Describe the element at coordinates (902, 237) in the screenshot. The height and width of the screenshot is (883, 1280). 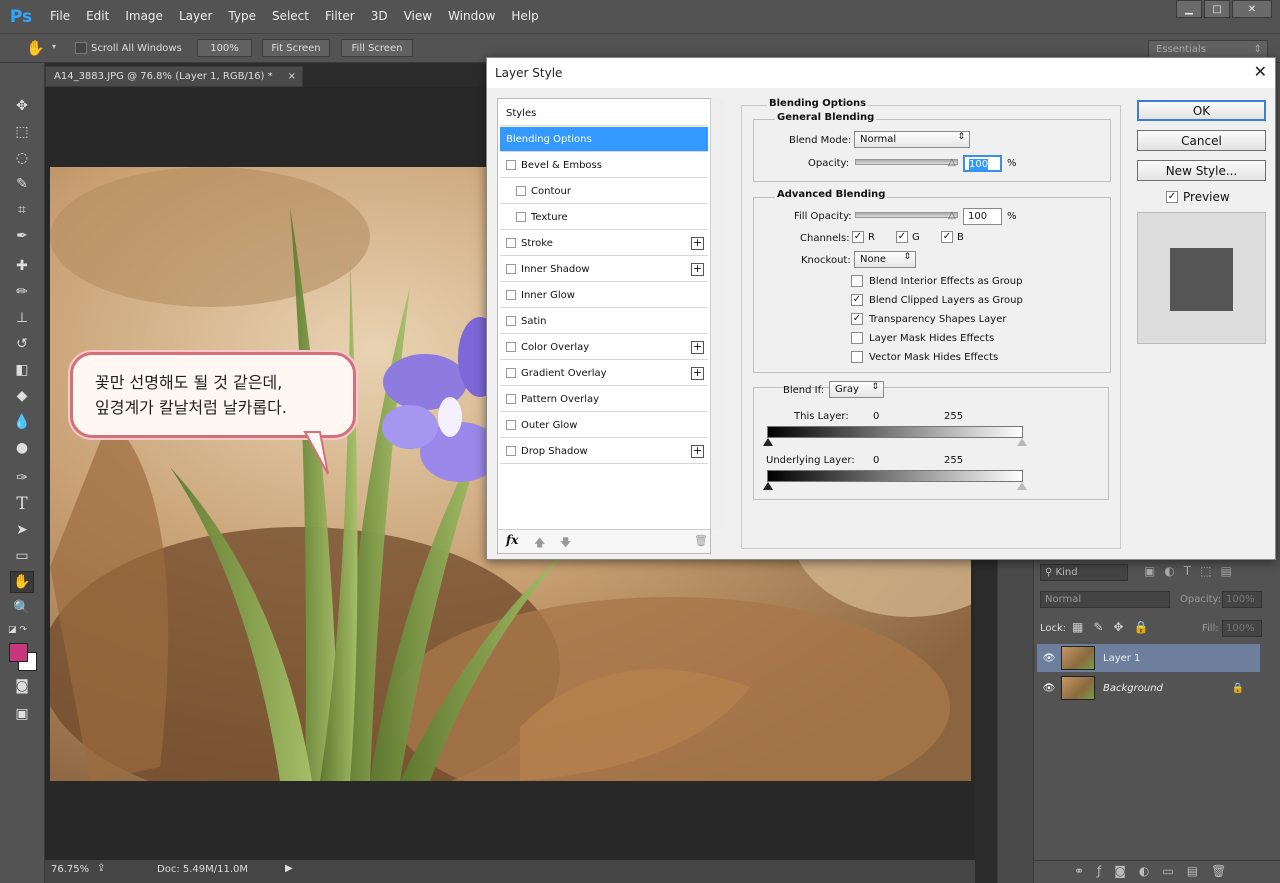
I see `channel-g-checkbox: ✓` at that location.